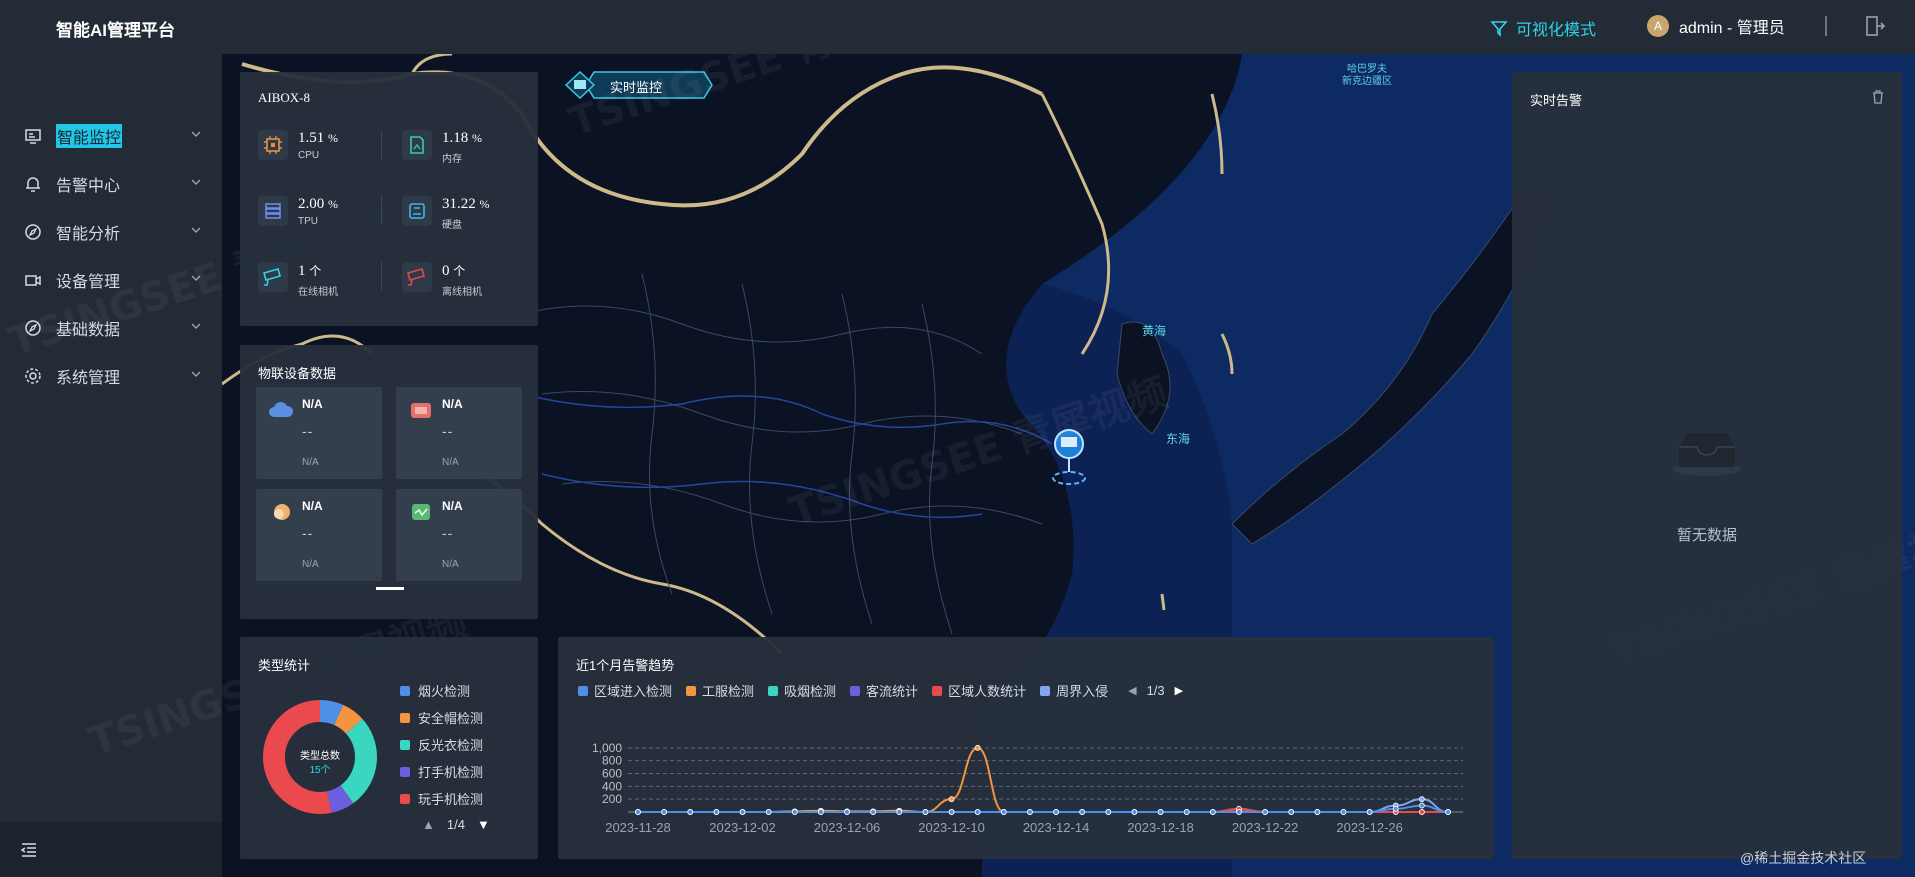 The width and height of the screenshot is (1915, 877). What do you see at coordinates (89, 136) in the screenshot?
I see `sidebar-item-label: 智能监控` at bounding box center [89, 136].